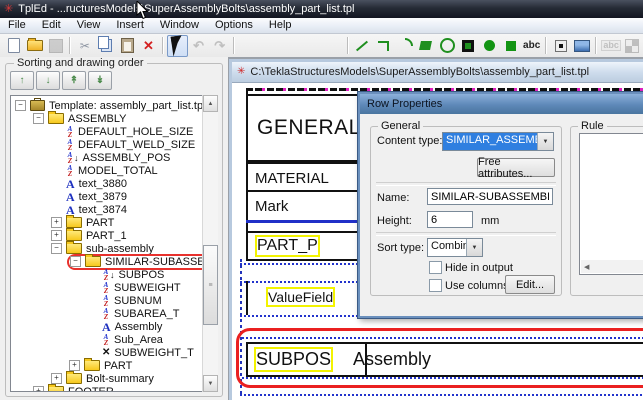 The image size is (643, 400). Describe the element at coordinates (450, 219) in the screenshot. I see `height-field` at that location.